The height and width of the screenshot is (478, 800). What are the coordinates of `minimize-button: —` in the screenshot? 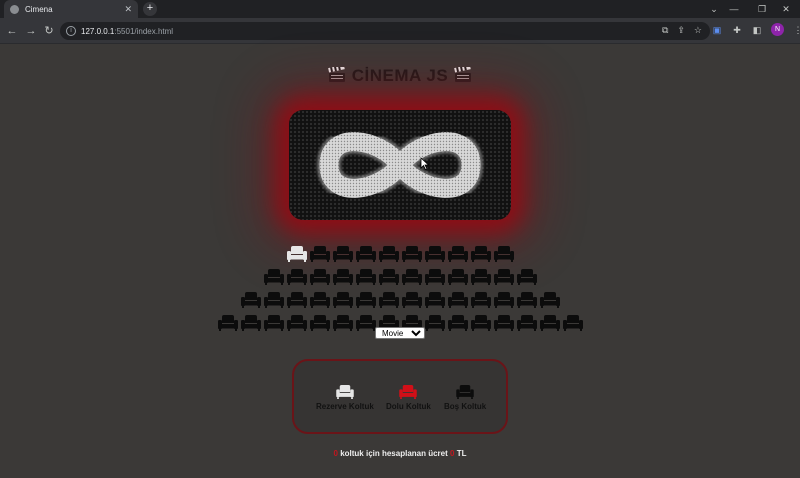 It's located at (734, 9).